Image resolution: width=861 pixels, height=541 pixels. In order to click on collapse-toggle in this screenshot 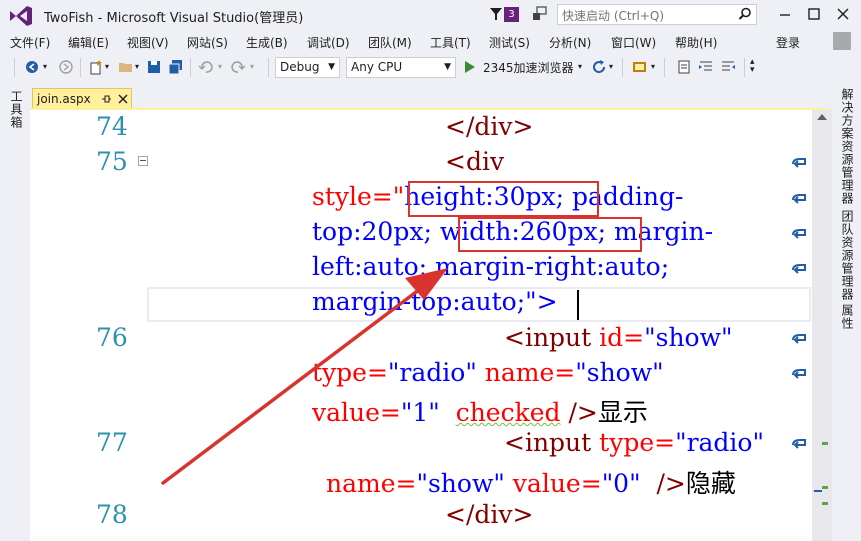, I will do `click(143, 161)`.